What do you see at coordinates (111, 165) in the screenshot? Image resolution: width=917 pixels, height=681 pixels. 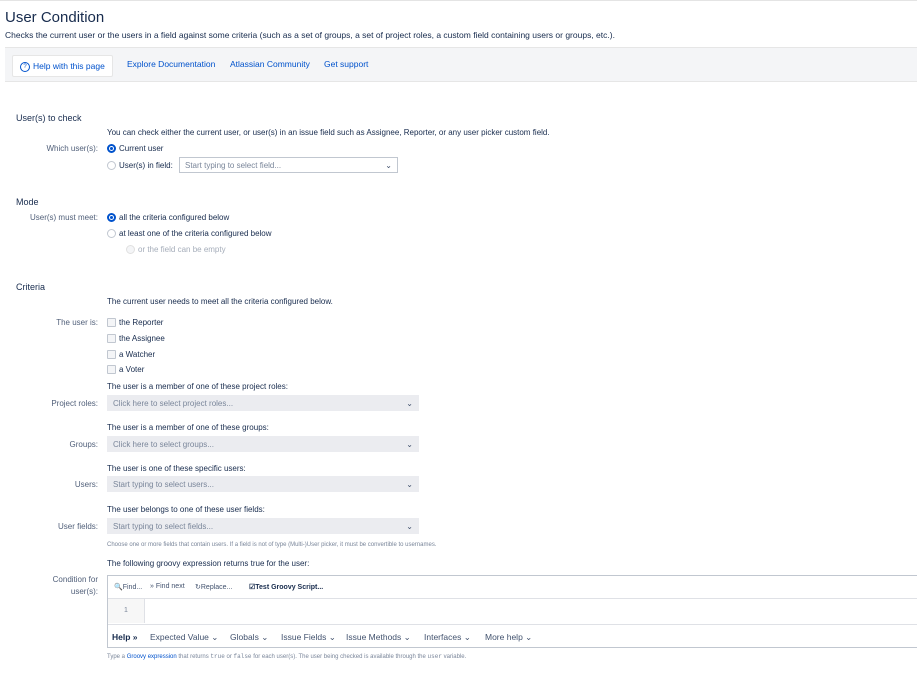 I see `radio-users-in-field` at bounding box center [111, 165].